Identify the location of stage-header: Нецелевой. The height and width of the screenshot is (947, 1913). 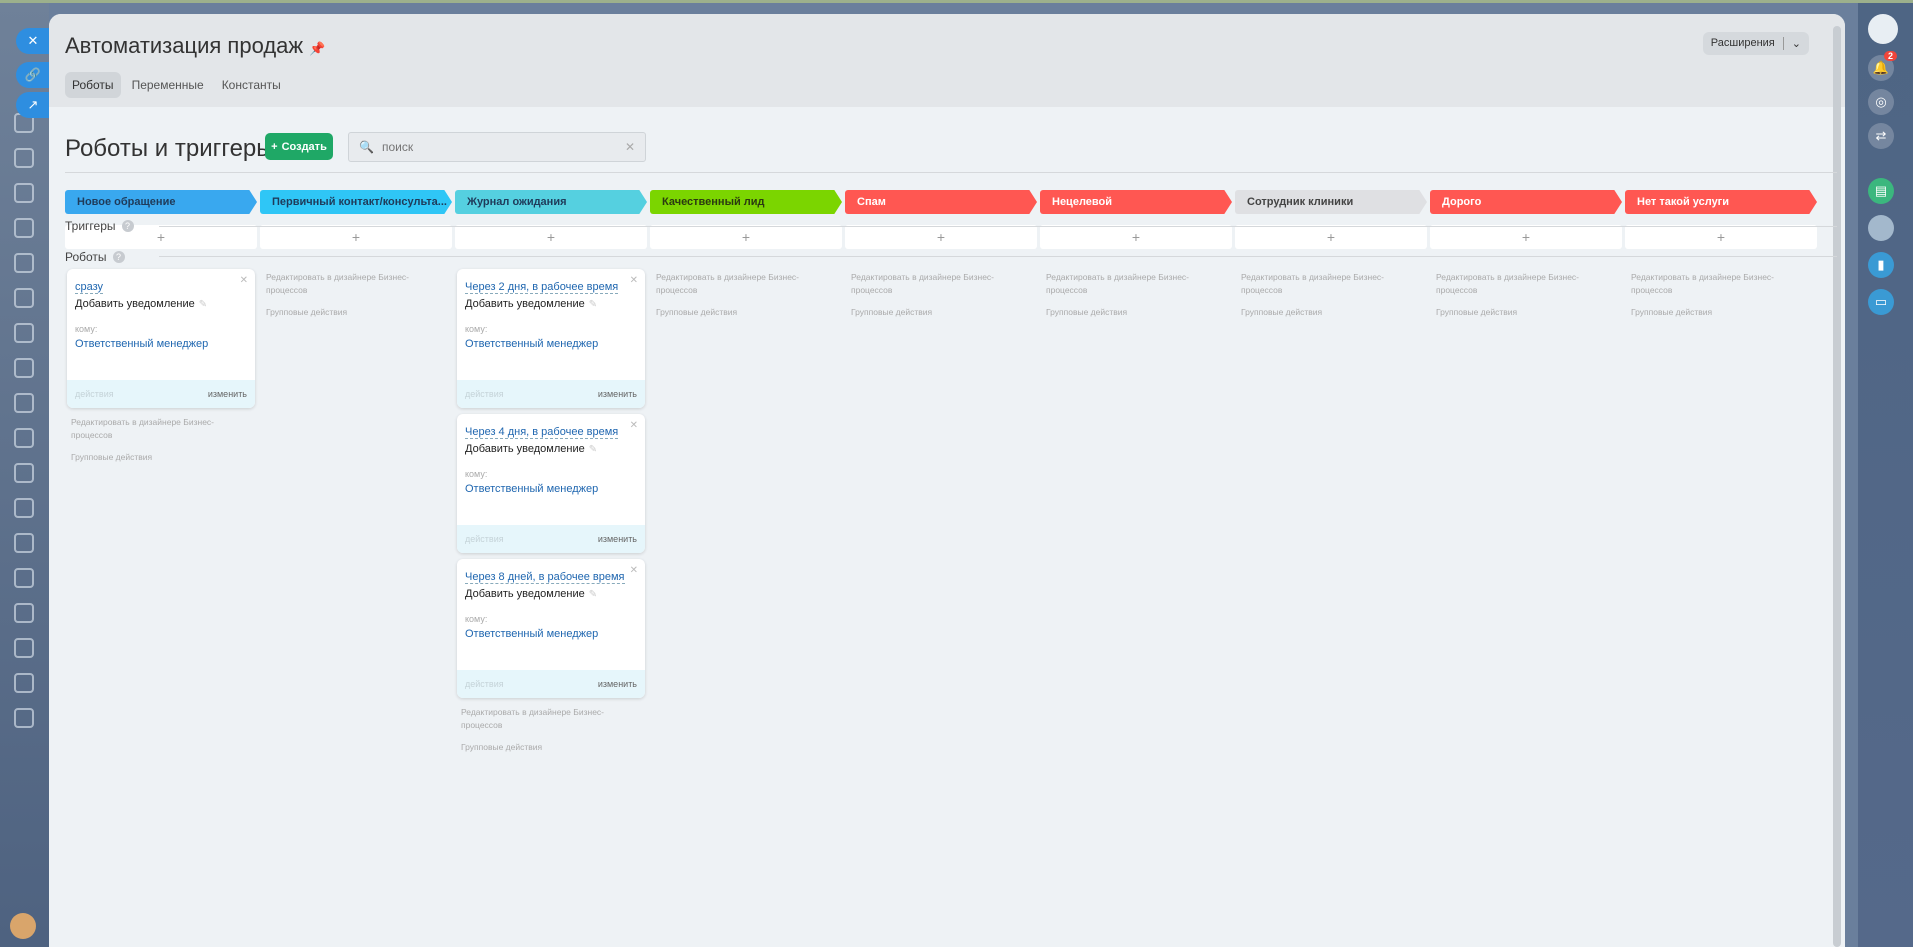
(1136, 202).